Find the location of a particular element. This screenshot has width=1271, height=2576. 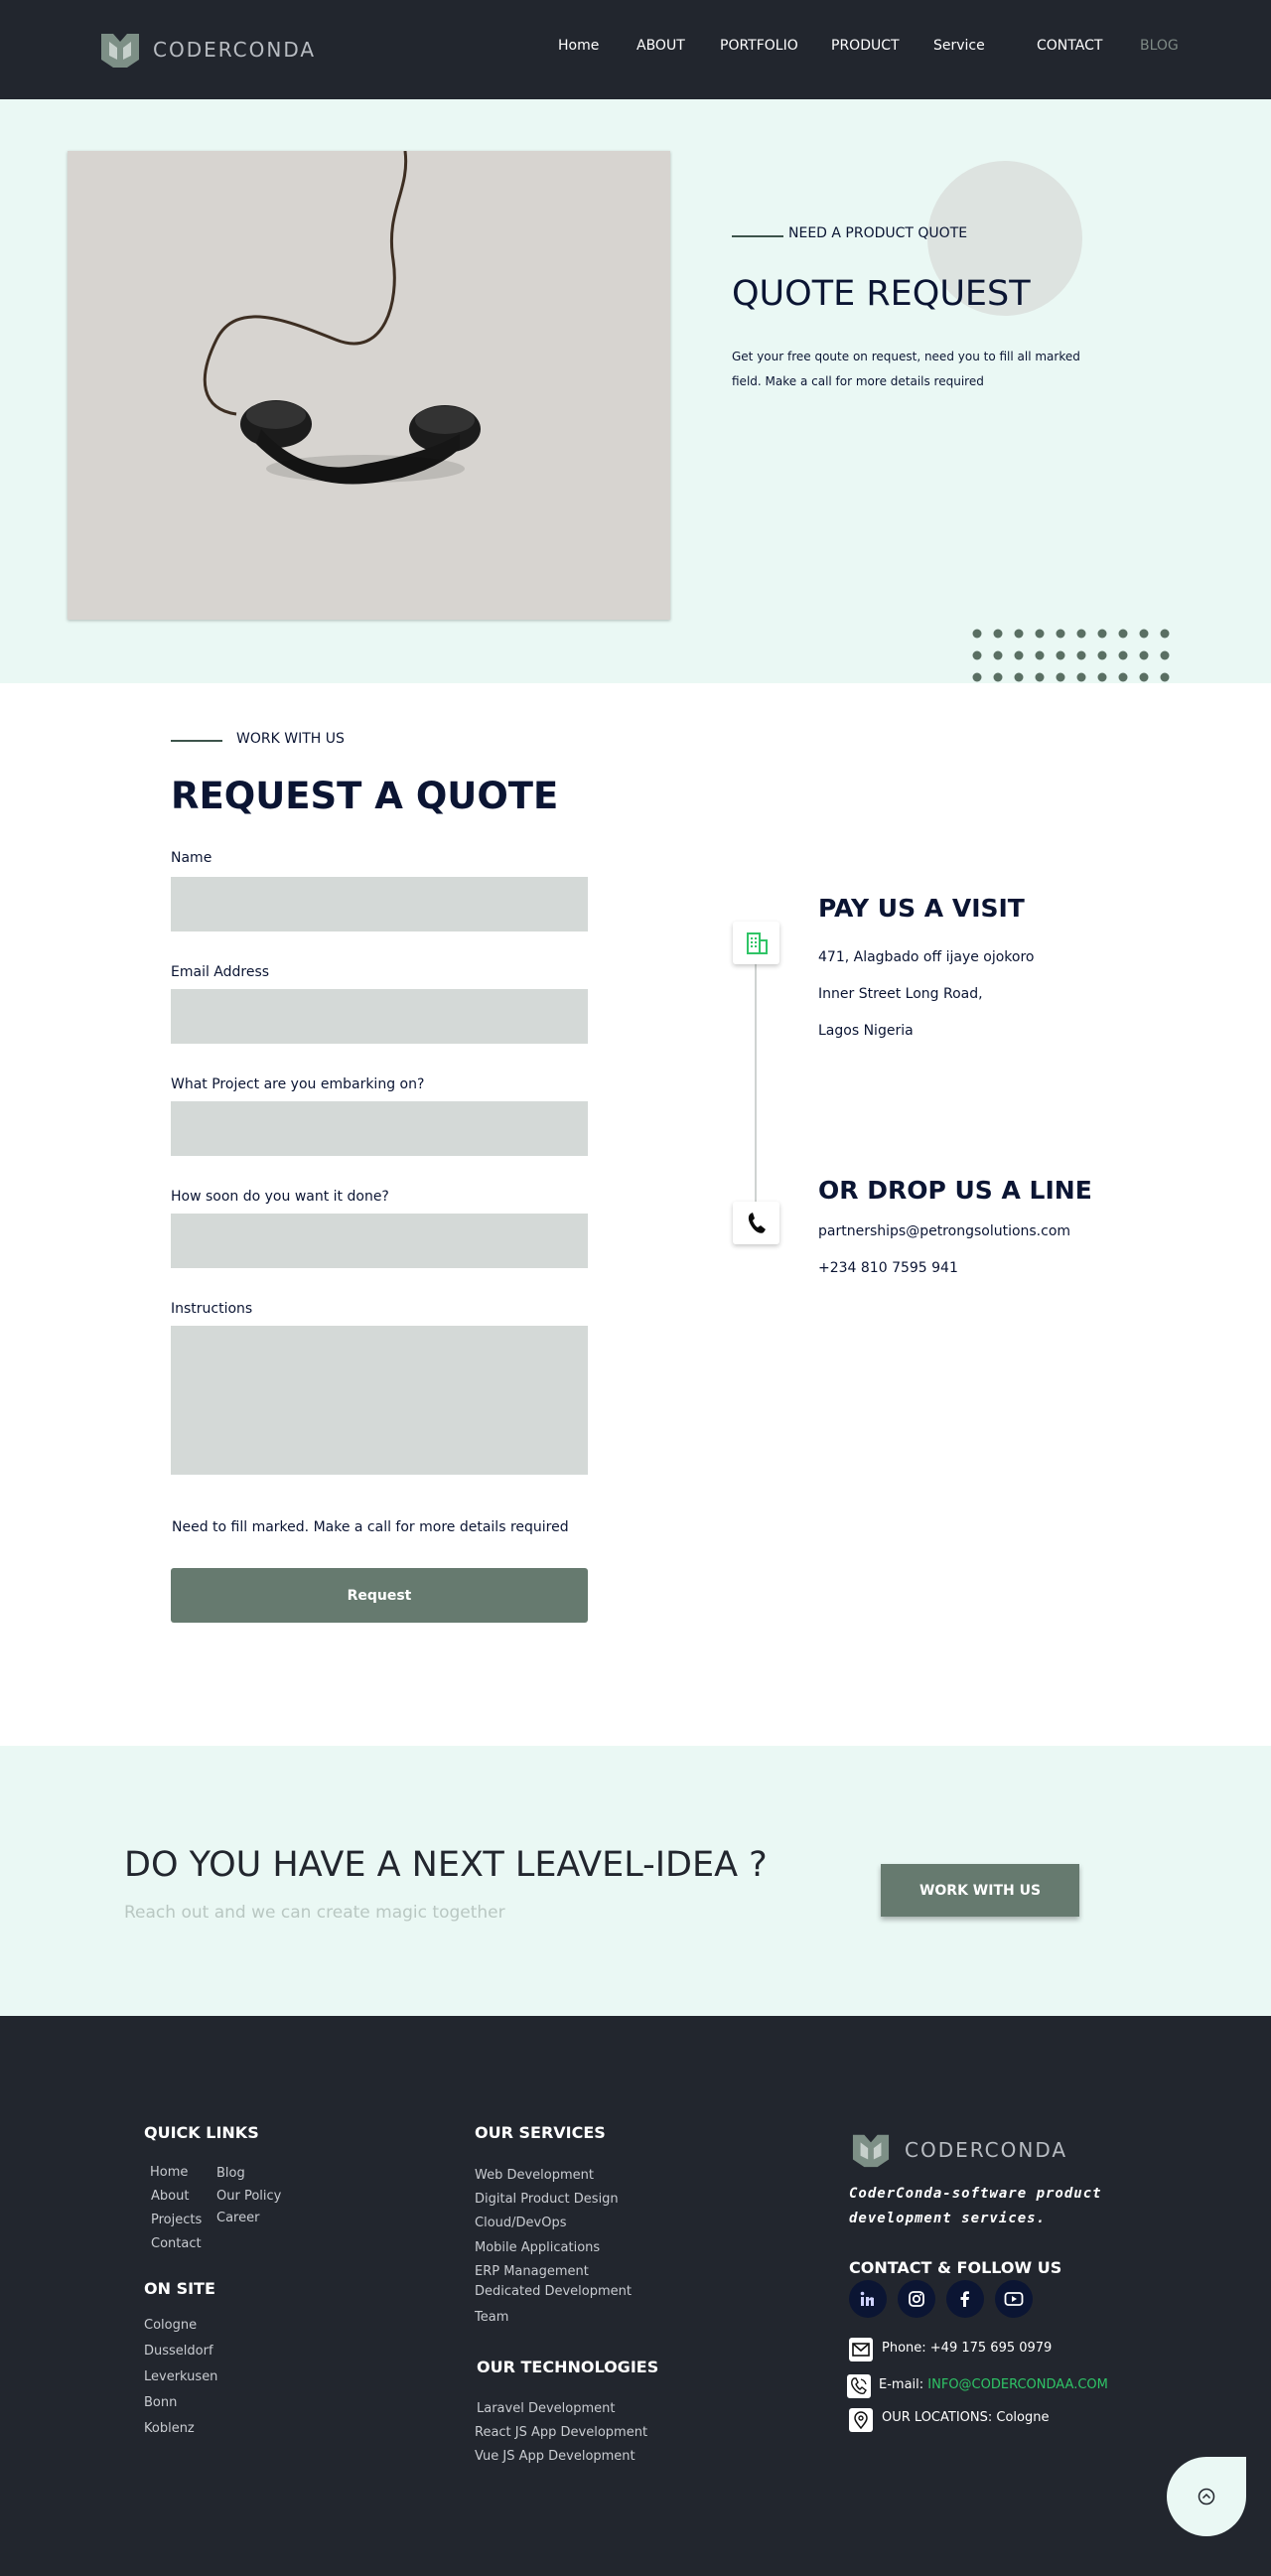

request-button: Request is located at coordinates (379, 1596).